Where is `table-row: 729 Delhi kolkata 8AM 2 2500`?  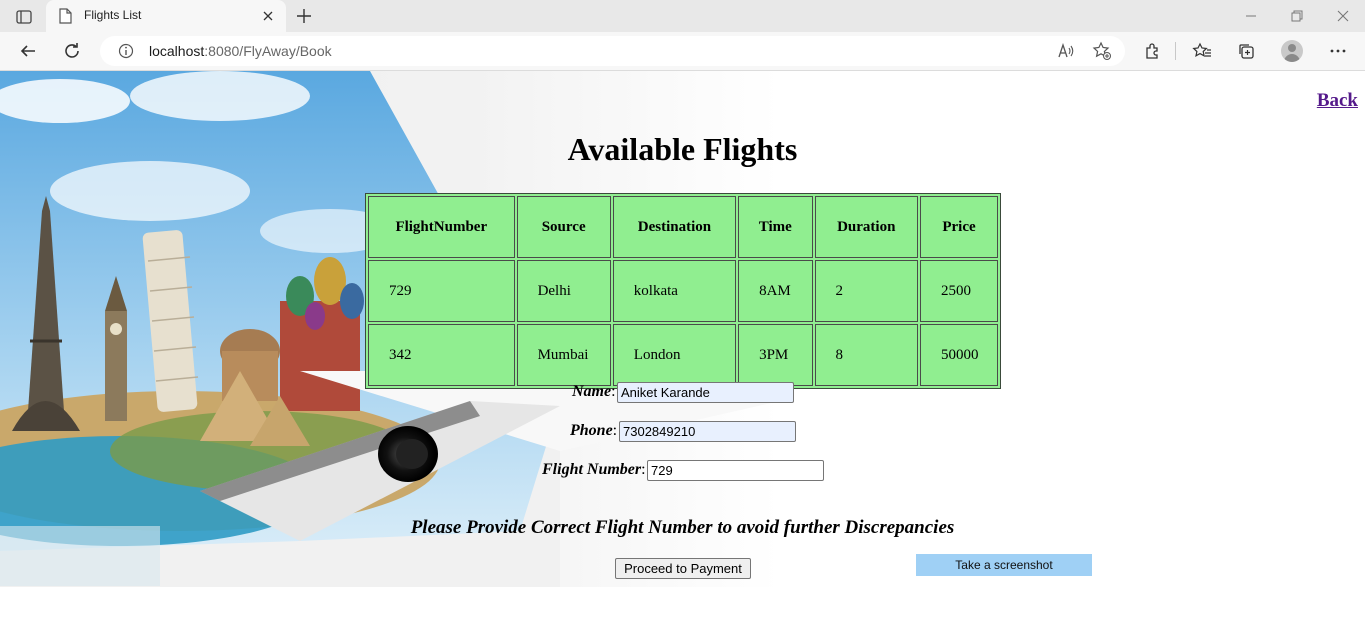 table-row: 729 Delhi kolkata 8AM 2 2500 is located at coordinates (683, 291).